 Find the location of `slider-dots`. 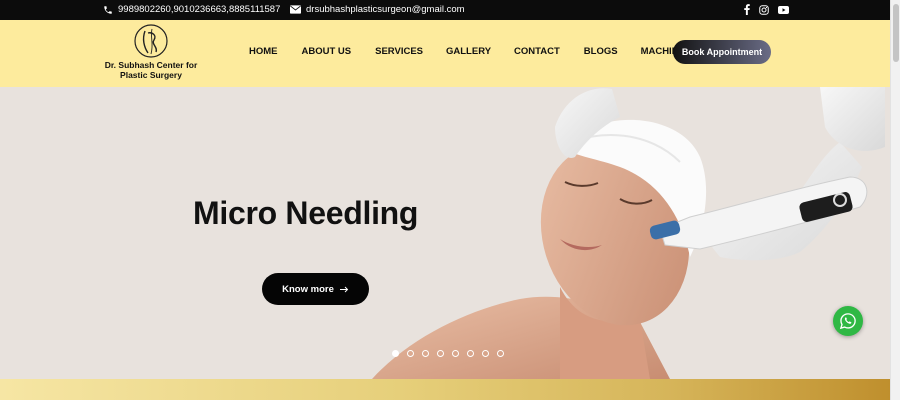

slider-dots is located at coordinates (448, 353).